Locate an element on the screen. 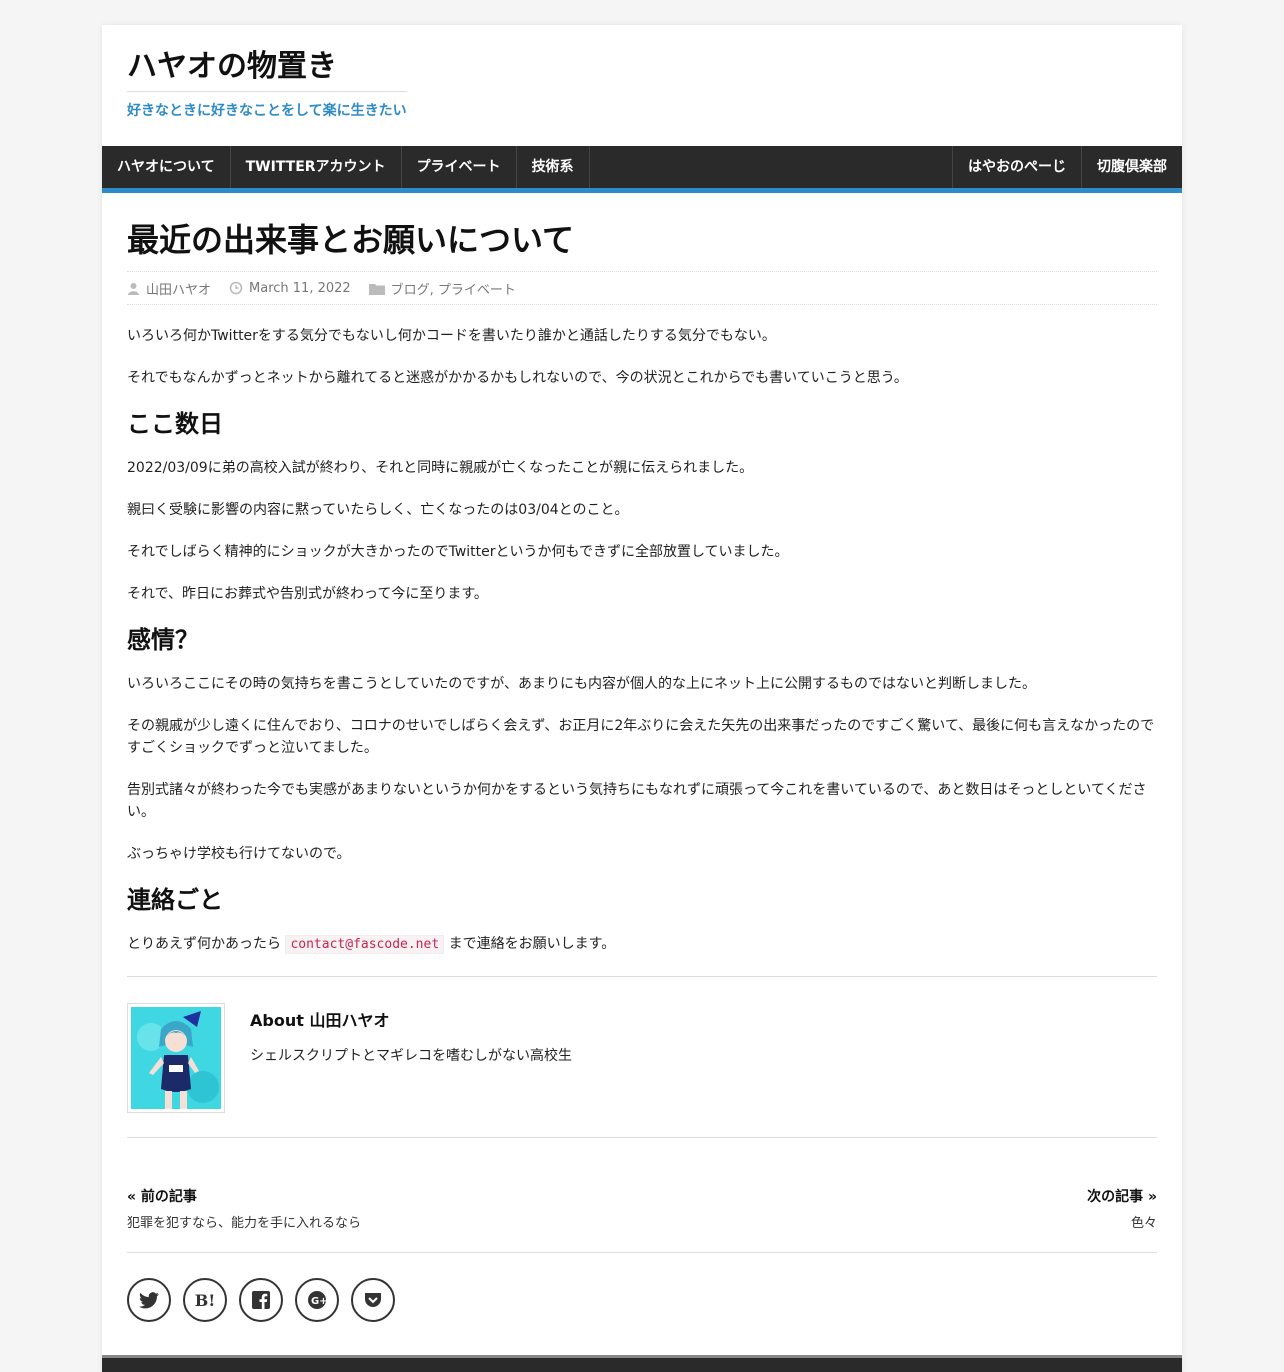 This screenshot has height=1372, width=1284. section-heading: 感情？ is located at coordinates (163, 640).